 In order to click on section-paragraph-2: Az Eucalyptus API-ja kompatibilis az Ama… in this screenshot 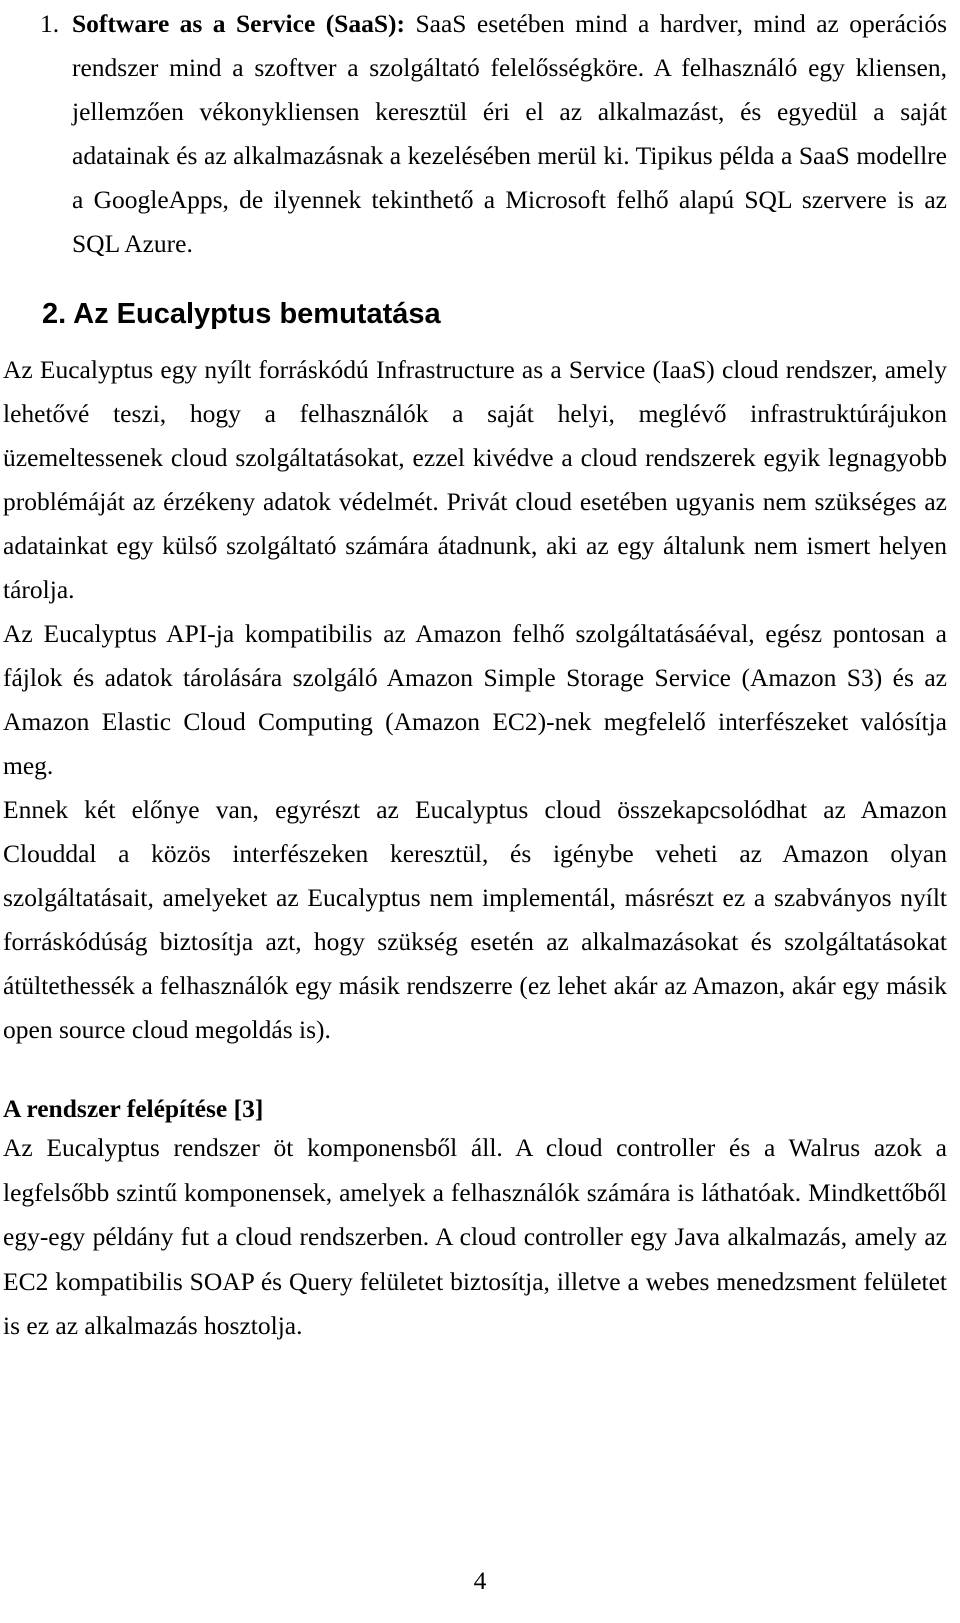, I will do `click(475, 699)`.